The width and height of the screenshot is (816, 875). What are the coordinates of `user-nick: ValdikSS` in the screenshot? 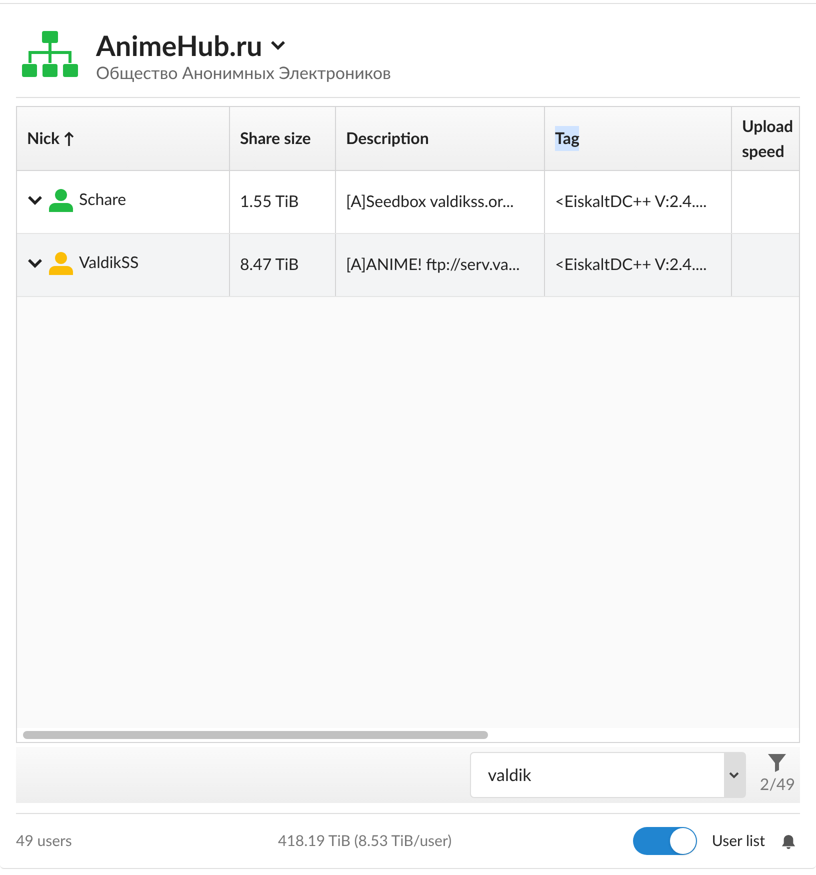 It's located at (109, 263).